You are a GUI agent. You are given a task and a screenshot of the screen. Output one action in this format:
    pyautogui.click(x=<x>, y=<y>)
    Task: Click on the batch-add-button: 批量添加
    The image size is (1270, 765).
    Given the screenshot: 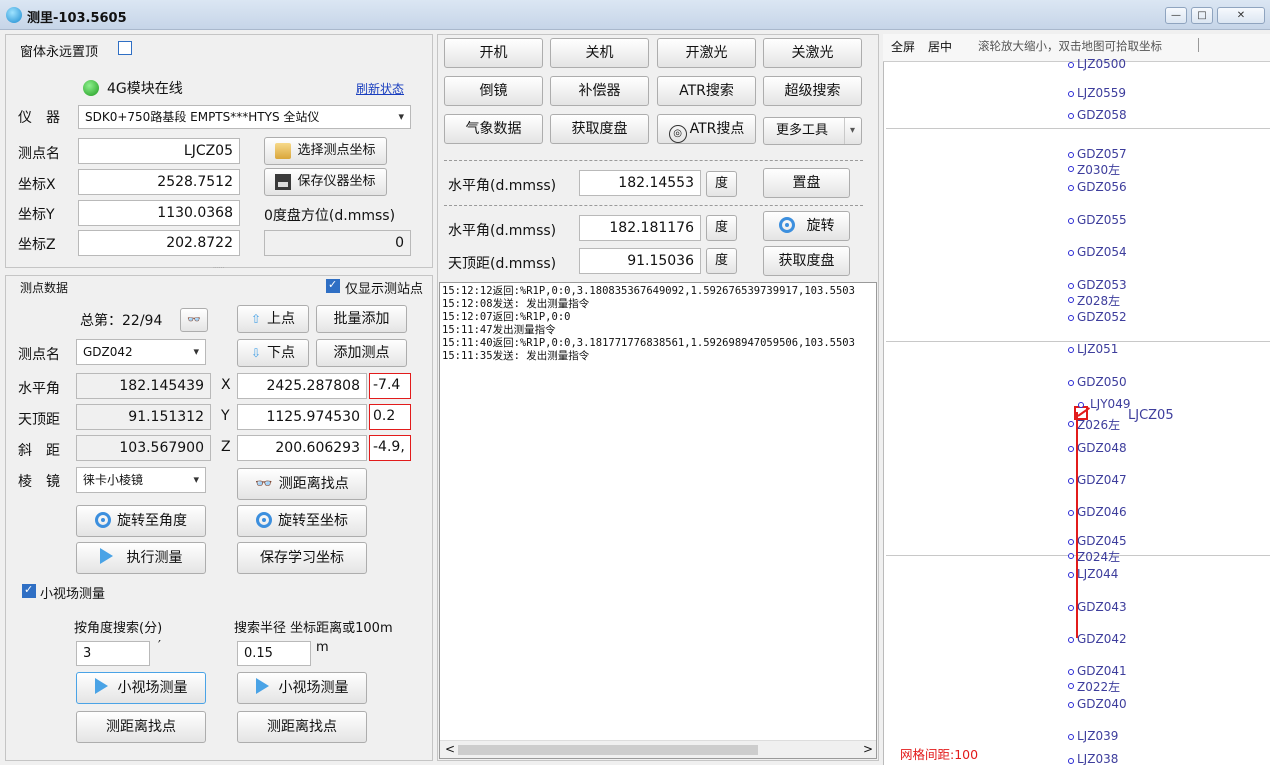 What is the action you would take?
    pyautogui.click(x=361, y=319)
    